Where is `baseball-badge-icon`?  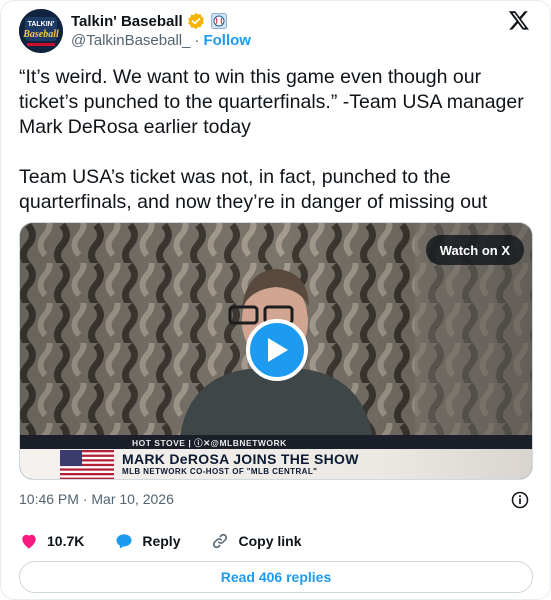 baseball-badge-icon is located at coordinates (218, 21).